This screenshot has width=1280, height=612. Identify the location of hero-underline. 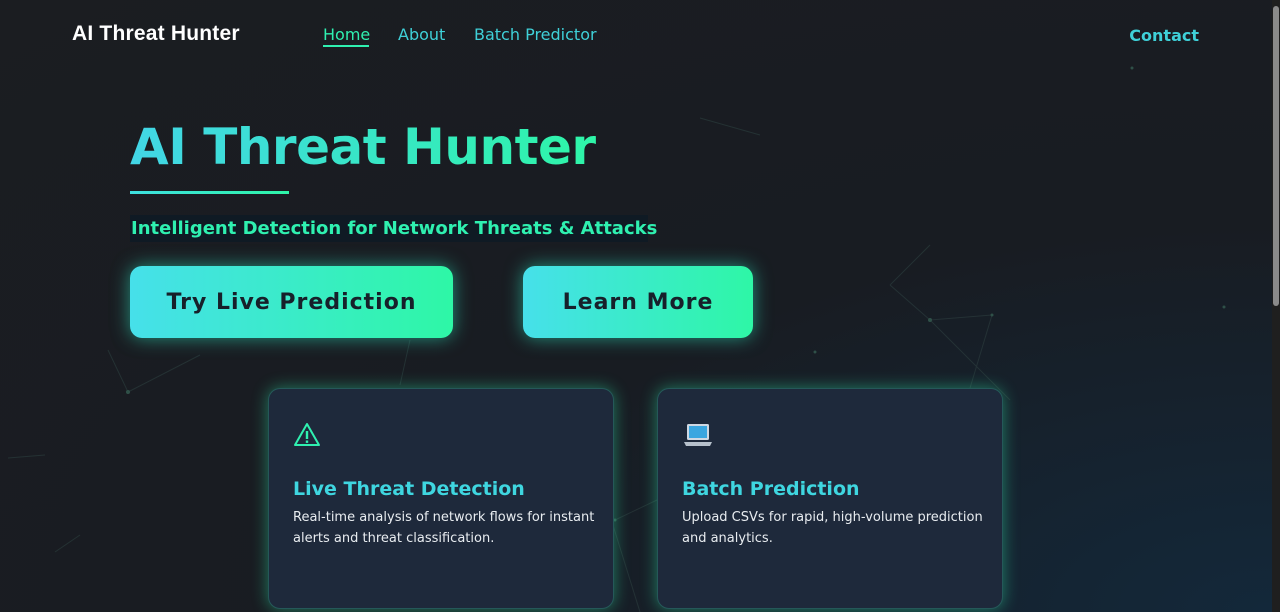
(209, 192).